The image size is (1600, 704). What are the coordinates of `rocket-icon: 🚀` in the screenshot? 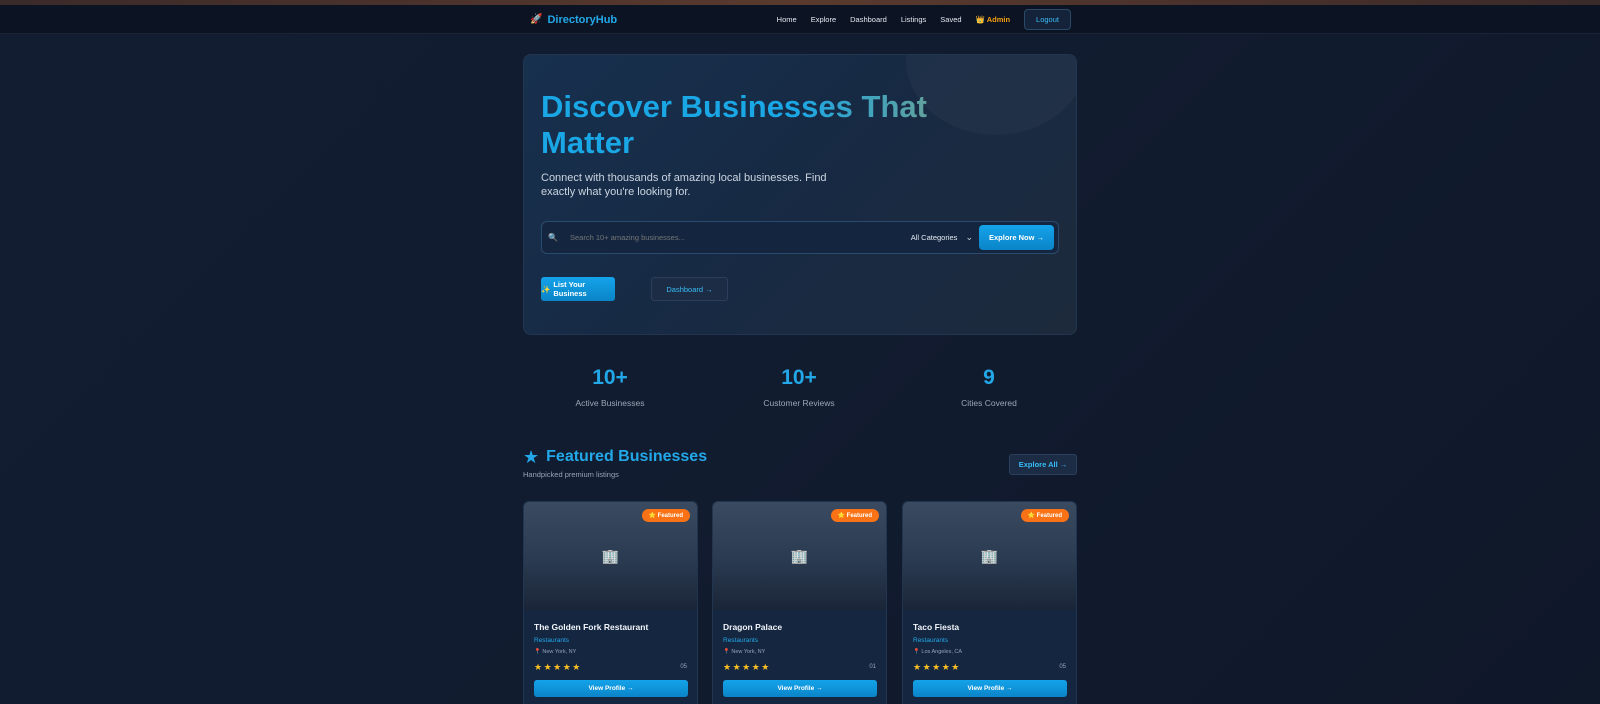 It's located at (536, 19).